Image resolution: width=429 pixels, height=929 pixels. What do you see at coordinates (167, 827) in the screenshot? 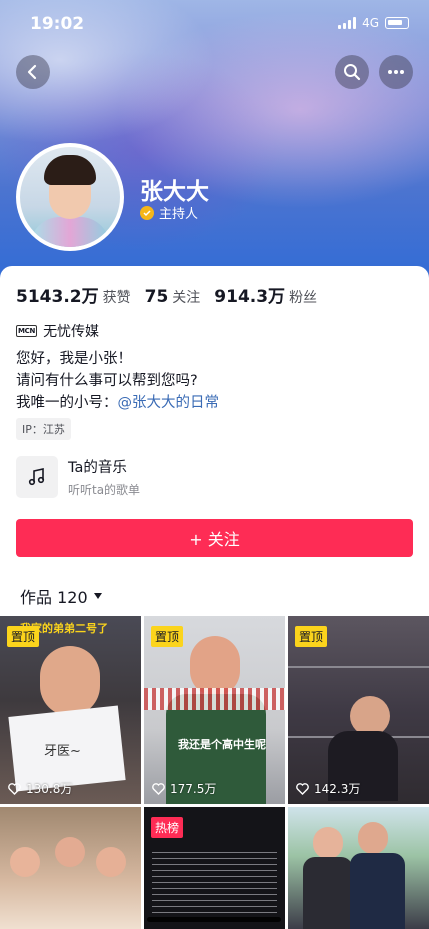
I see `hot-badge: 热榜` at bounding box center [167, 827].